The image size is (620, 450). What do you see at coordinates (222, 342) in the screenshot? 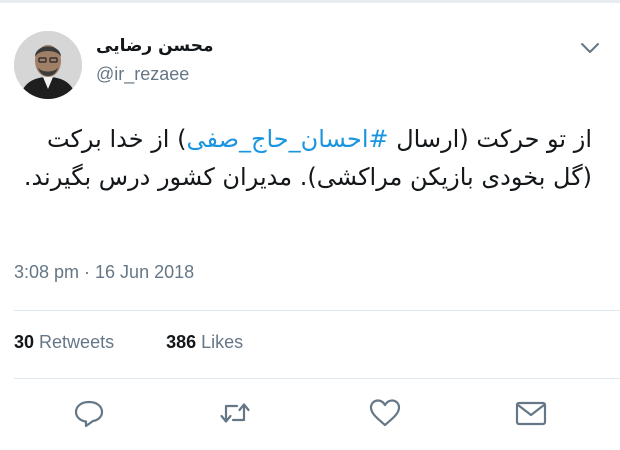
I see `likes-label: Likes` at bounding box center [222, 342].